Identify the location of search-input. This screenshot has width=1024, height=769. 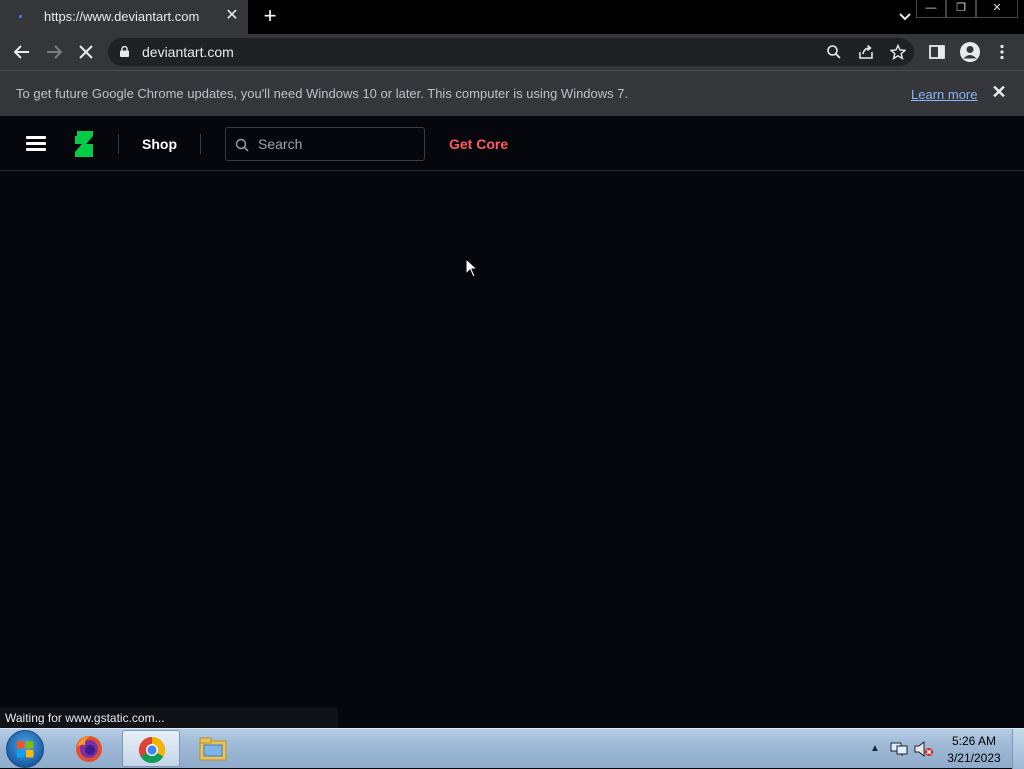
(338, 144).